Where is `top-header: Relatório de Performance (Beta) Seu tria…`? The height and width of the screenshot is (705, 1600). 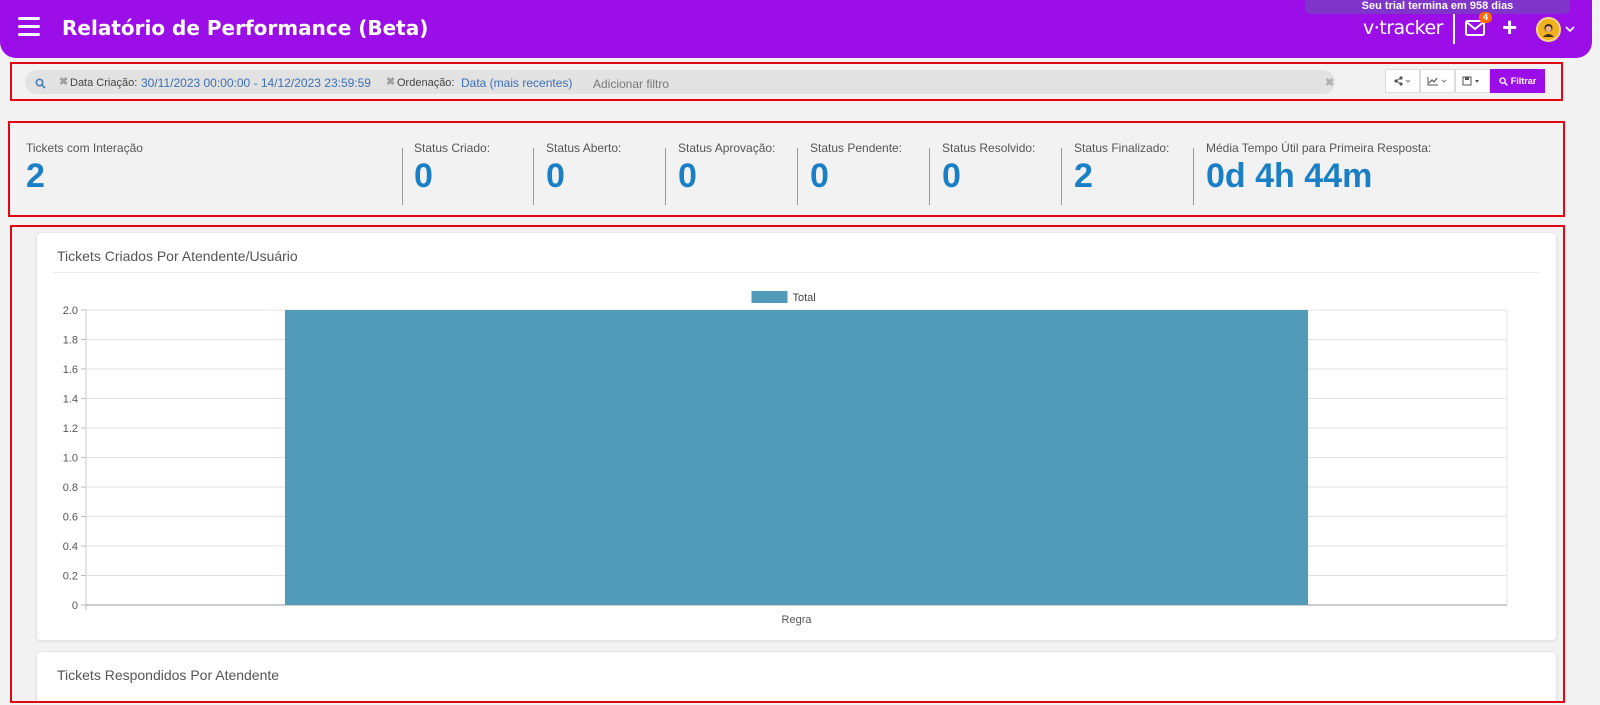
top-header: Relatório de Performance (Beta) Seu tria… is located at coordinates (796, 29).